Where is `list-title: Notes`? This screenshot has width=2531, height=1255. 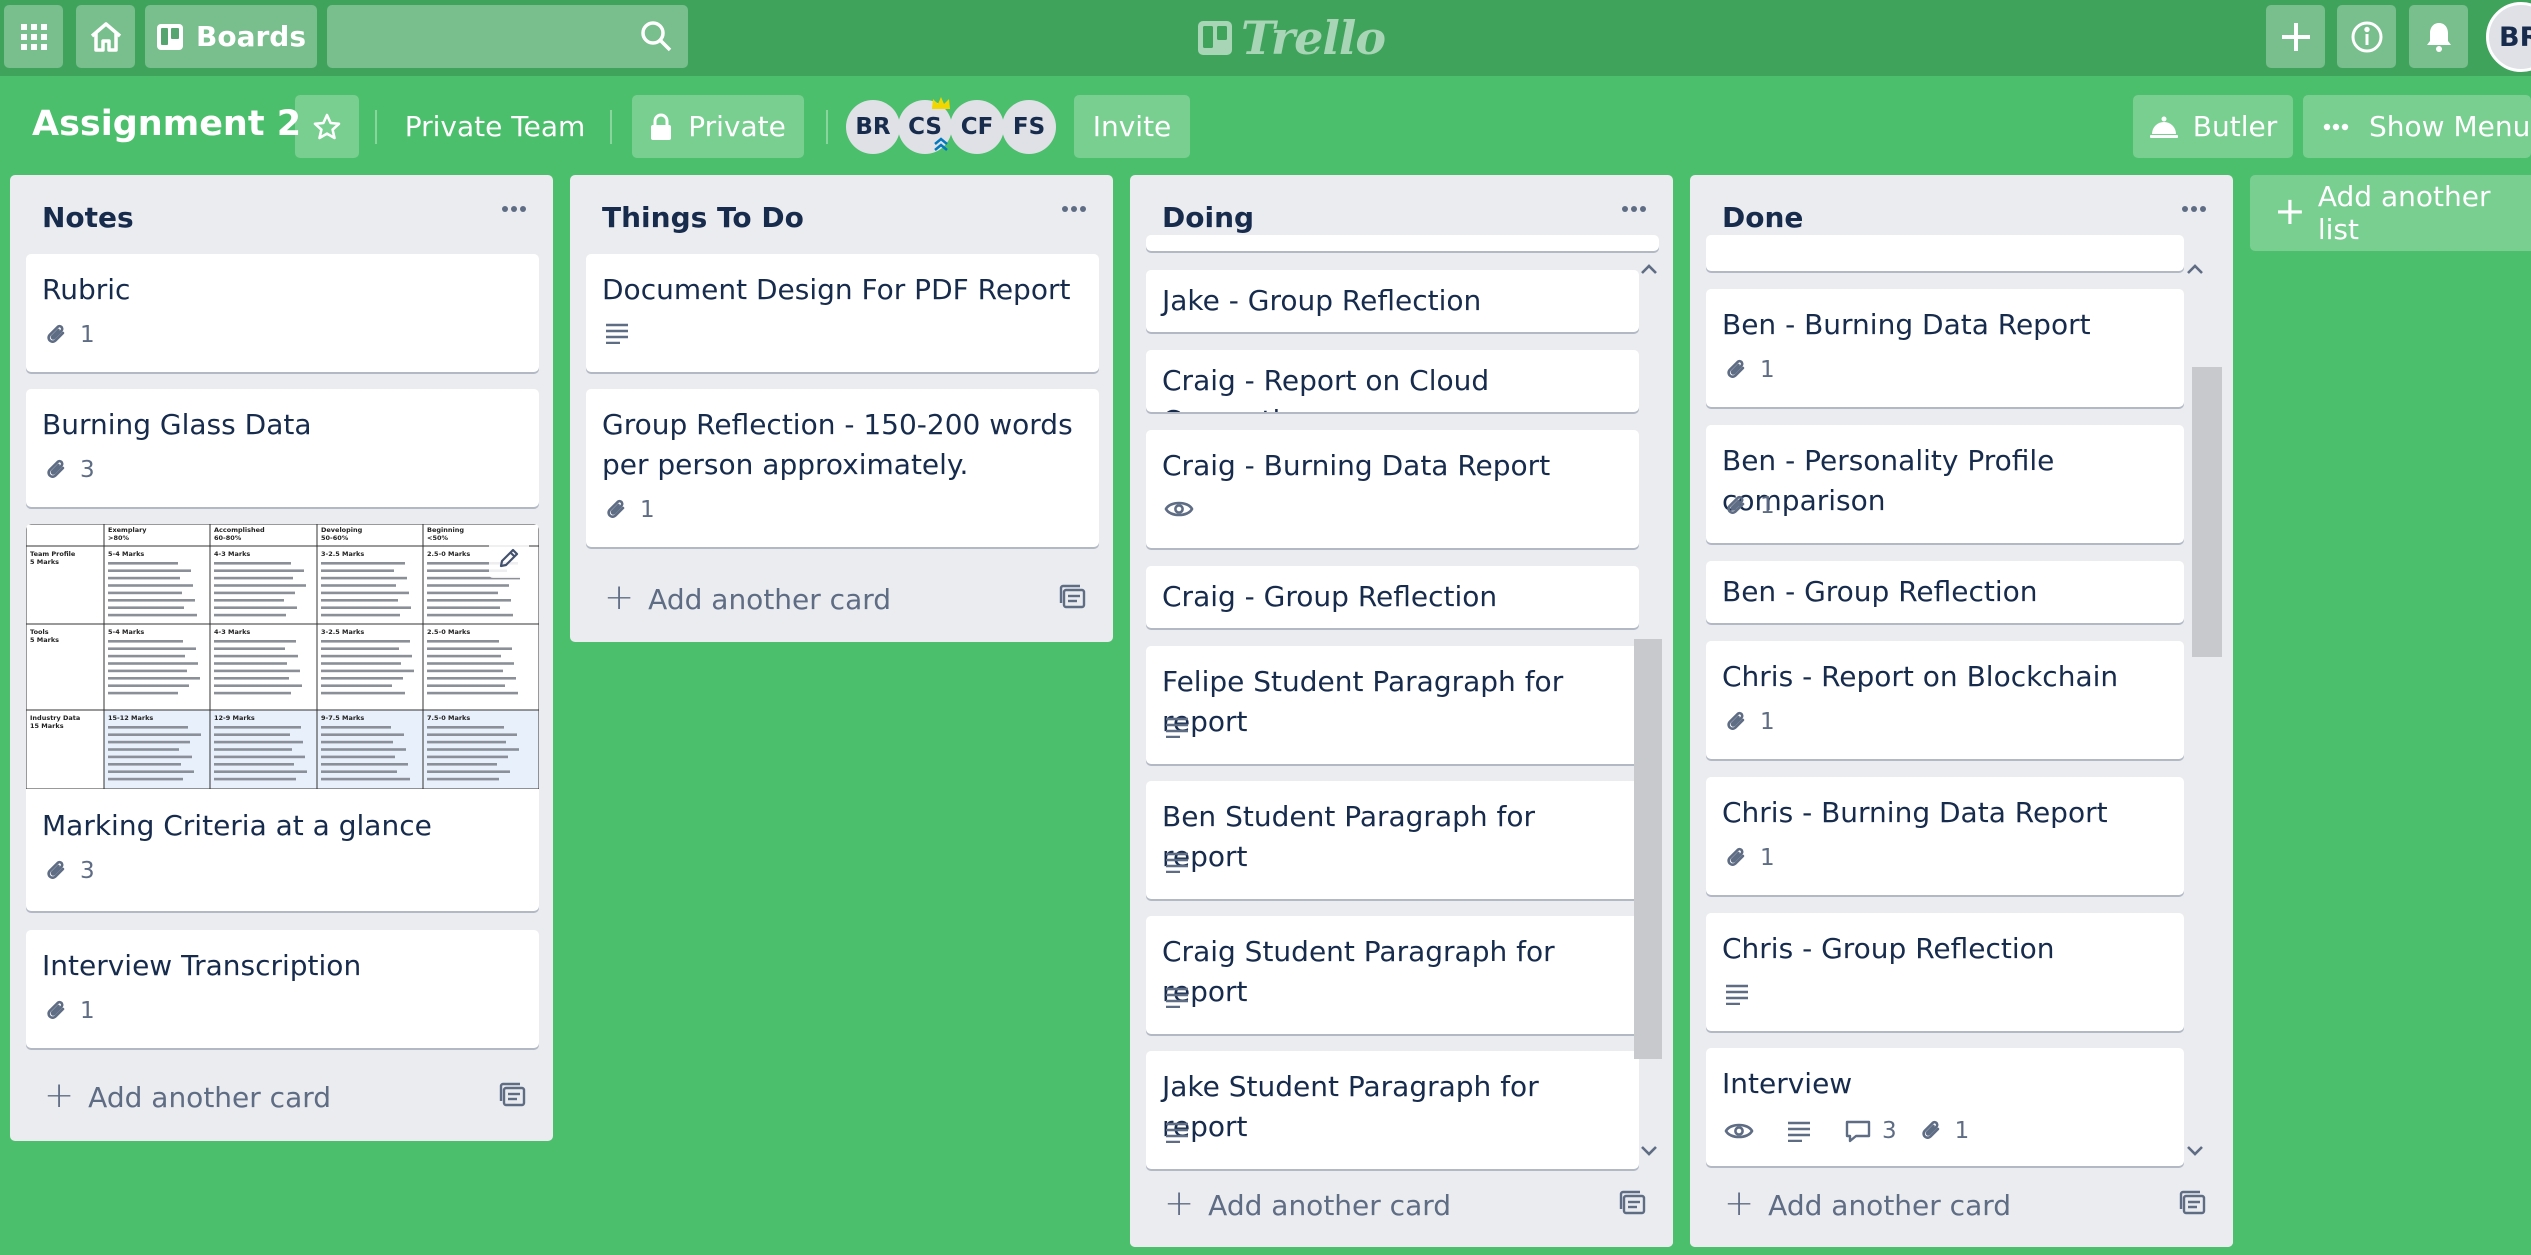
list-title: Notes is located at coordinates (88, 217).